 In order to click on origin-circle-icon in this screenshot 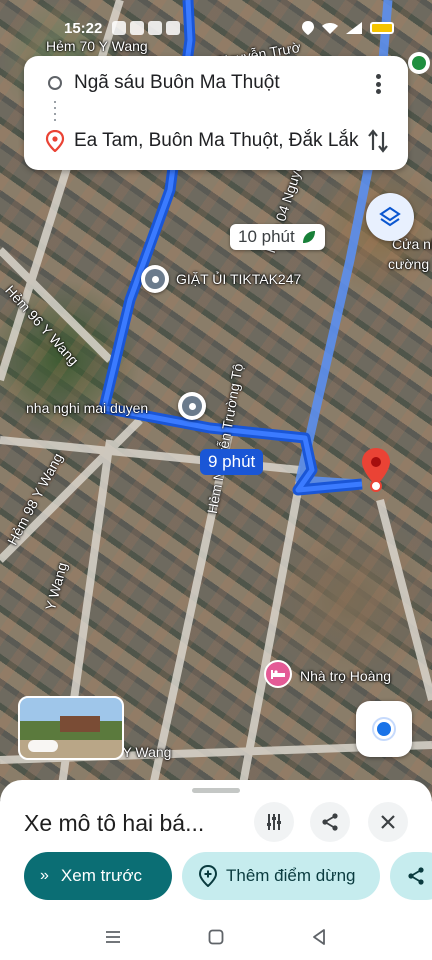, I will do `click(55, 83)`.